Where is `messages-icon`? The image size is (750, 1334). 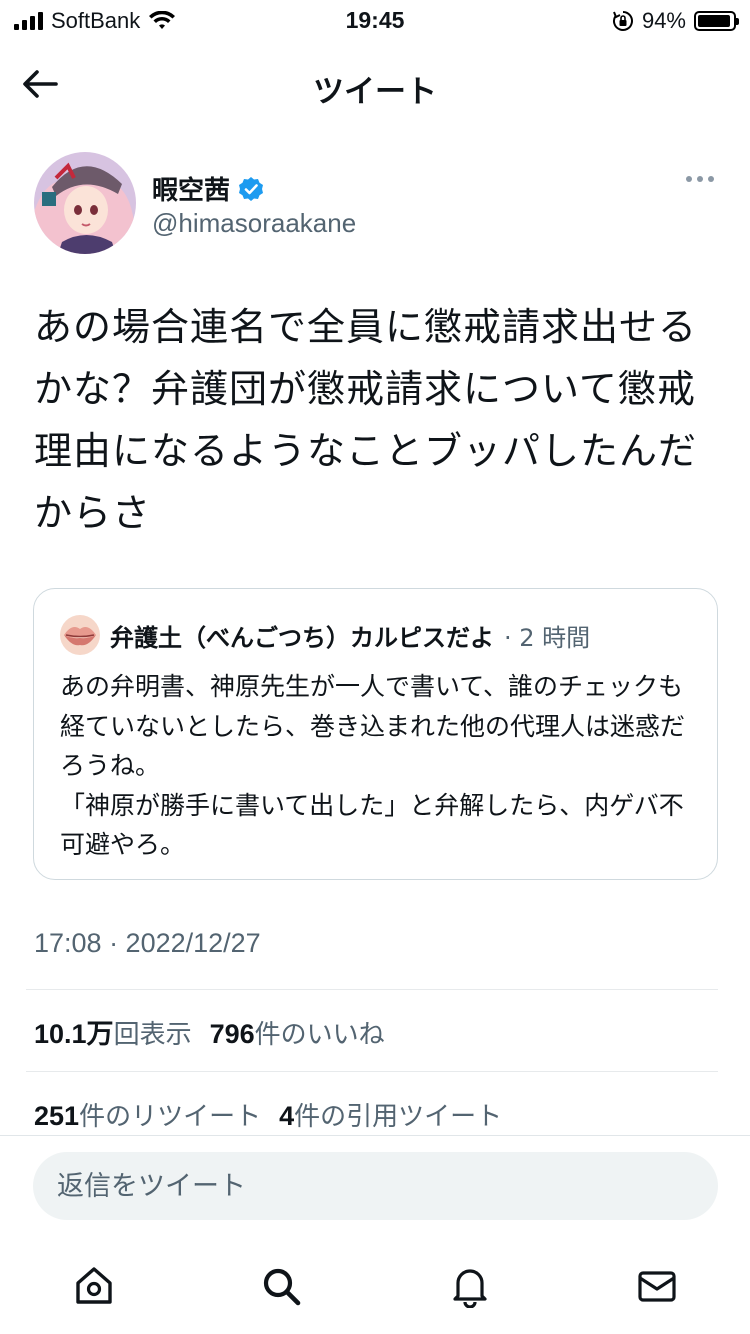 messages-icon is located at coordinates (657, 1286).